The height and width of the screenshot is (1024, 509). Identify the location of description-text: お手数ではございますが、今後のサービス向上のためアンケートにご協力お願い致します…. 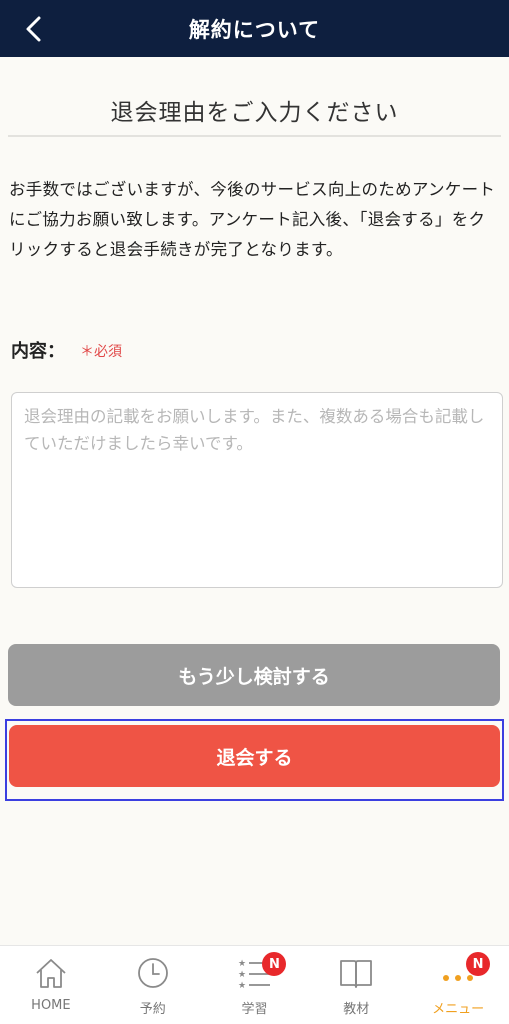
(252, 219).